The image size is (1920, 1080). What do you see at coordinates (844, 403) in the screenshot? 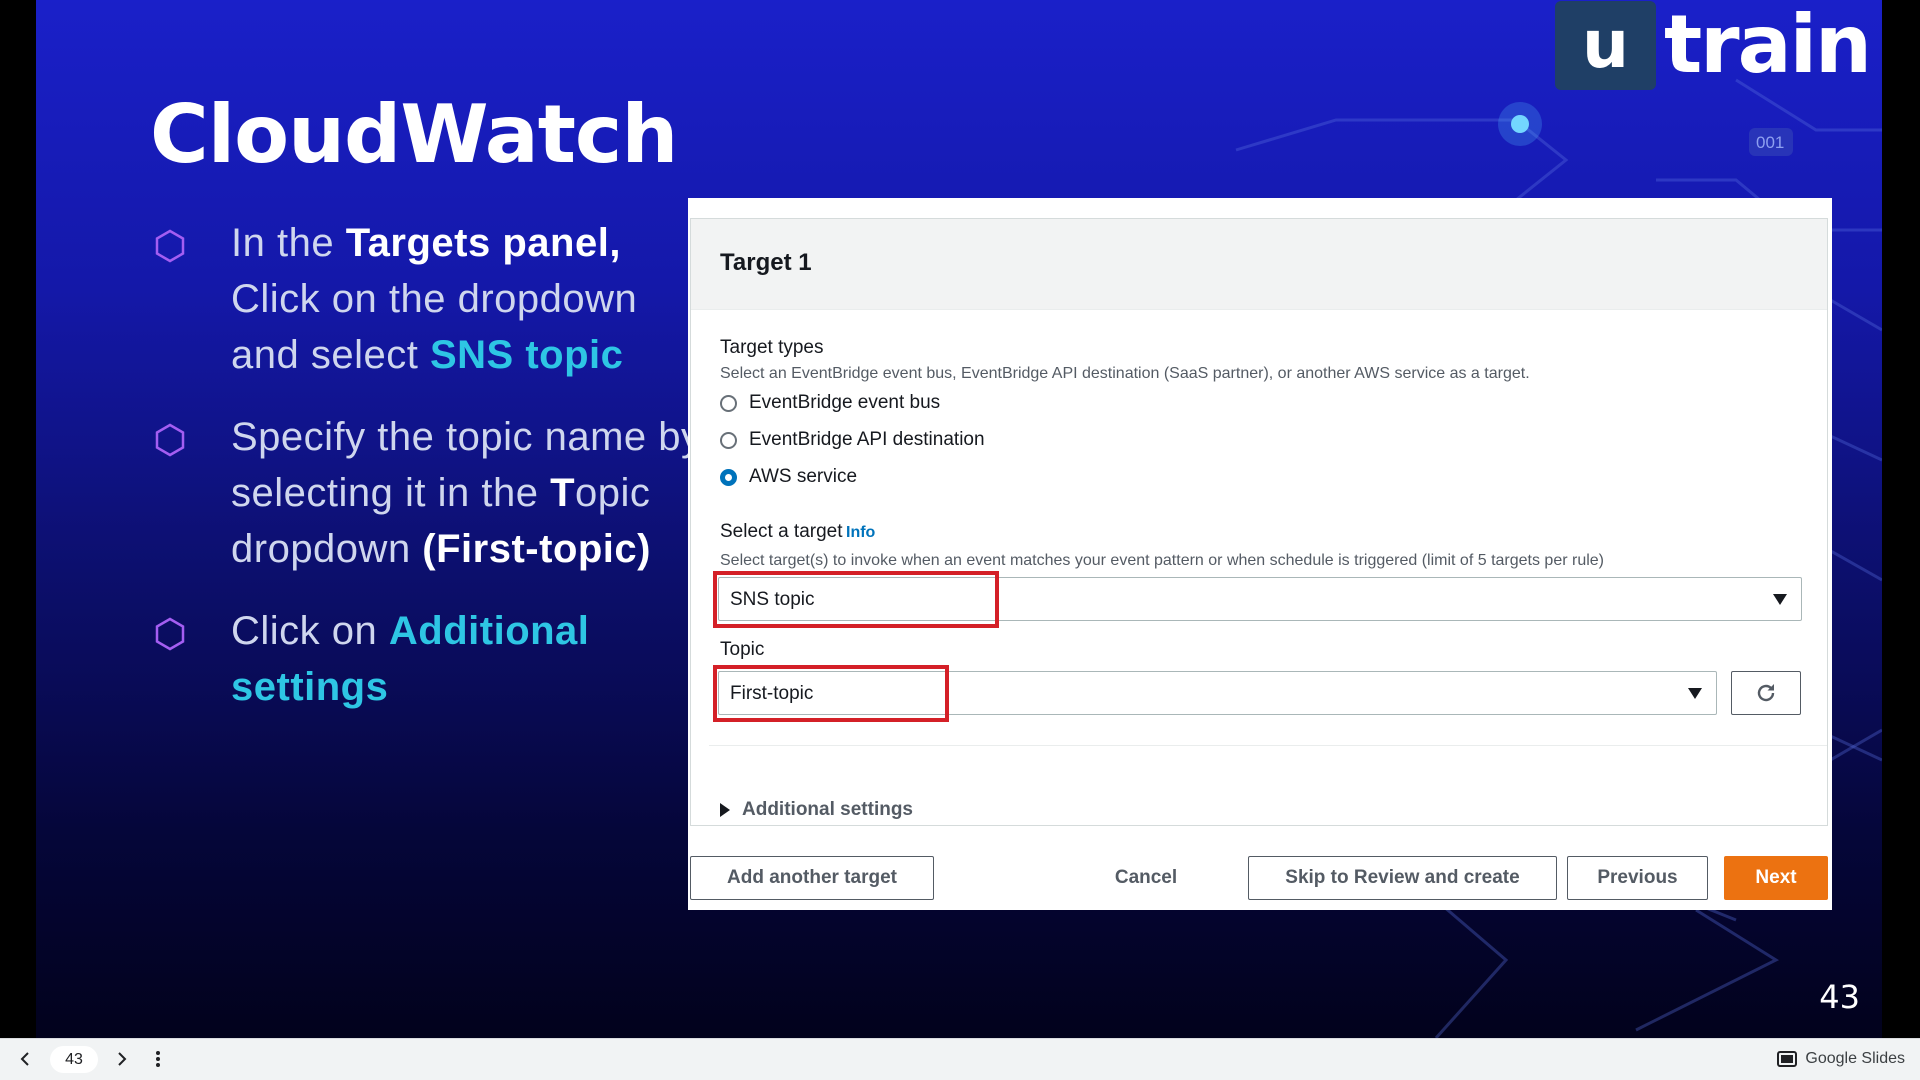
I see `radio-label-eventbridge-bus: EventBridge event bus` at bounding box center [844, 403].